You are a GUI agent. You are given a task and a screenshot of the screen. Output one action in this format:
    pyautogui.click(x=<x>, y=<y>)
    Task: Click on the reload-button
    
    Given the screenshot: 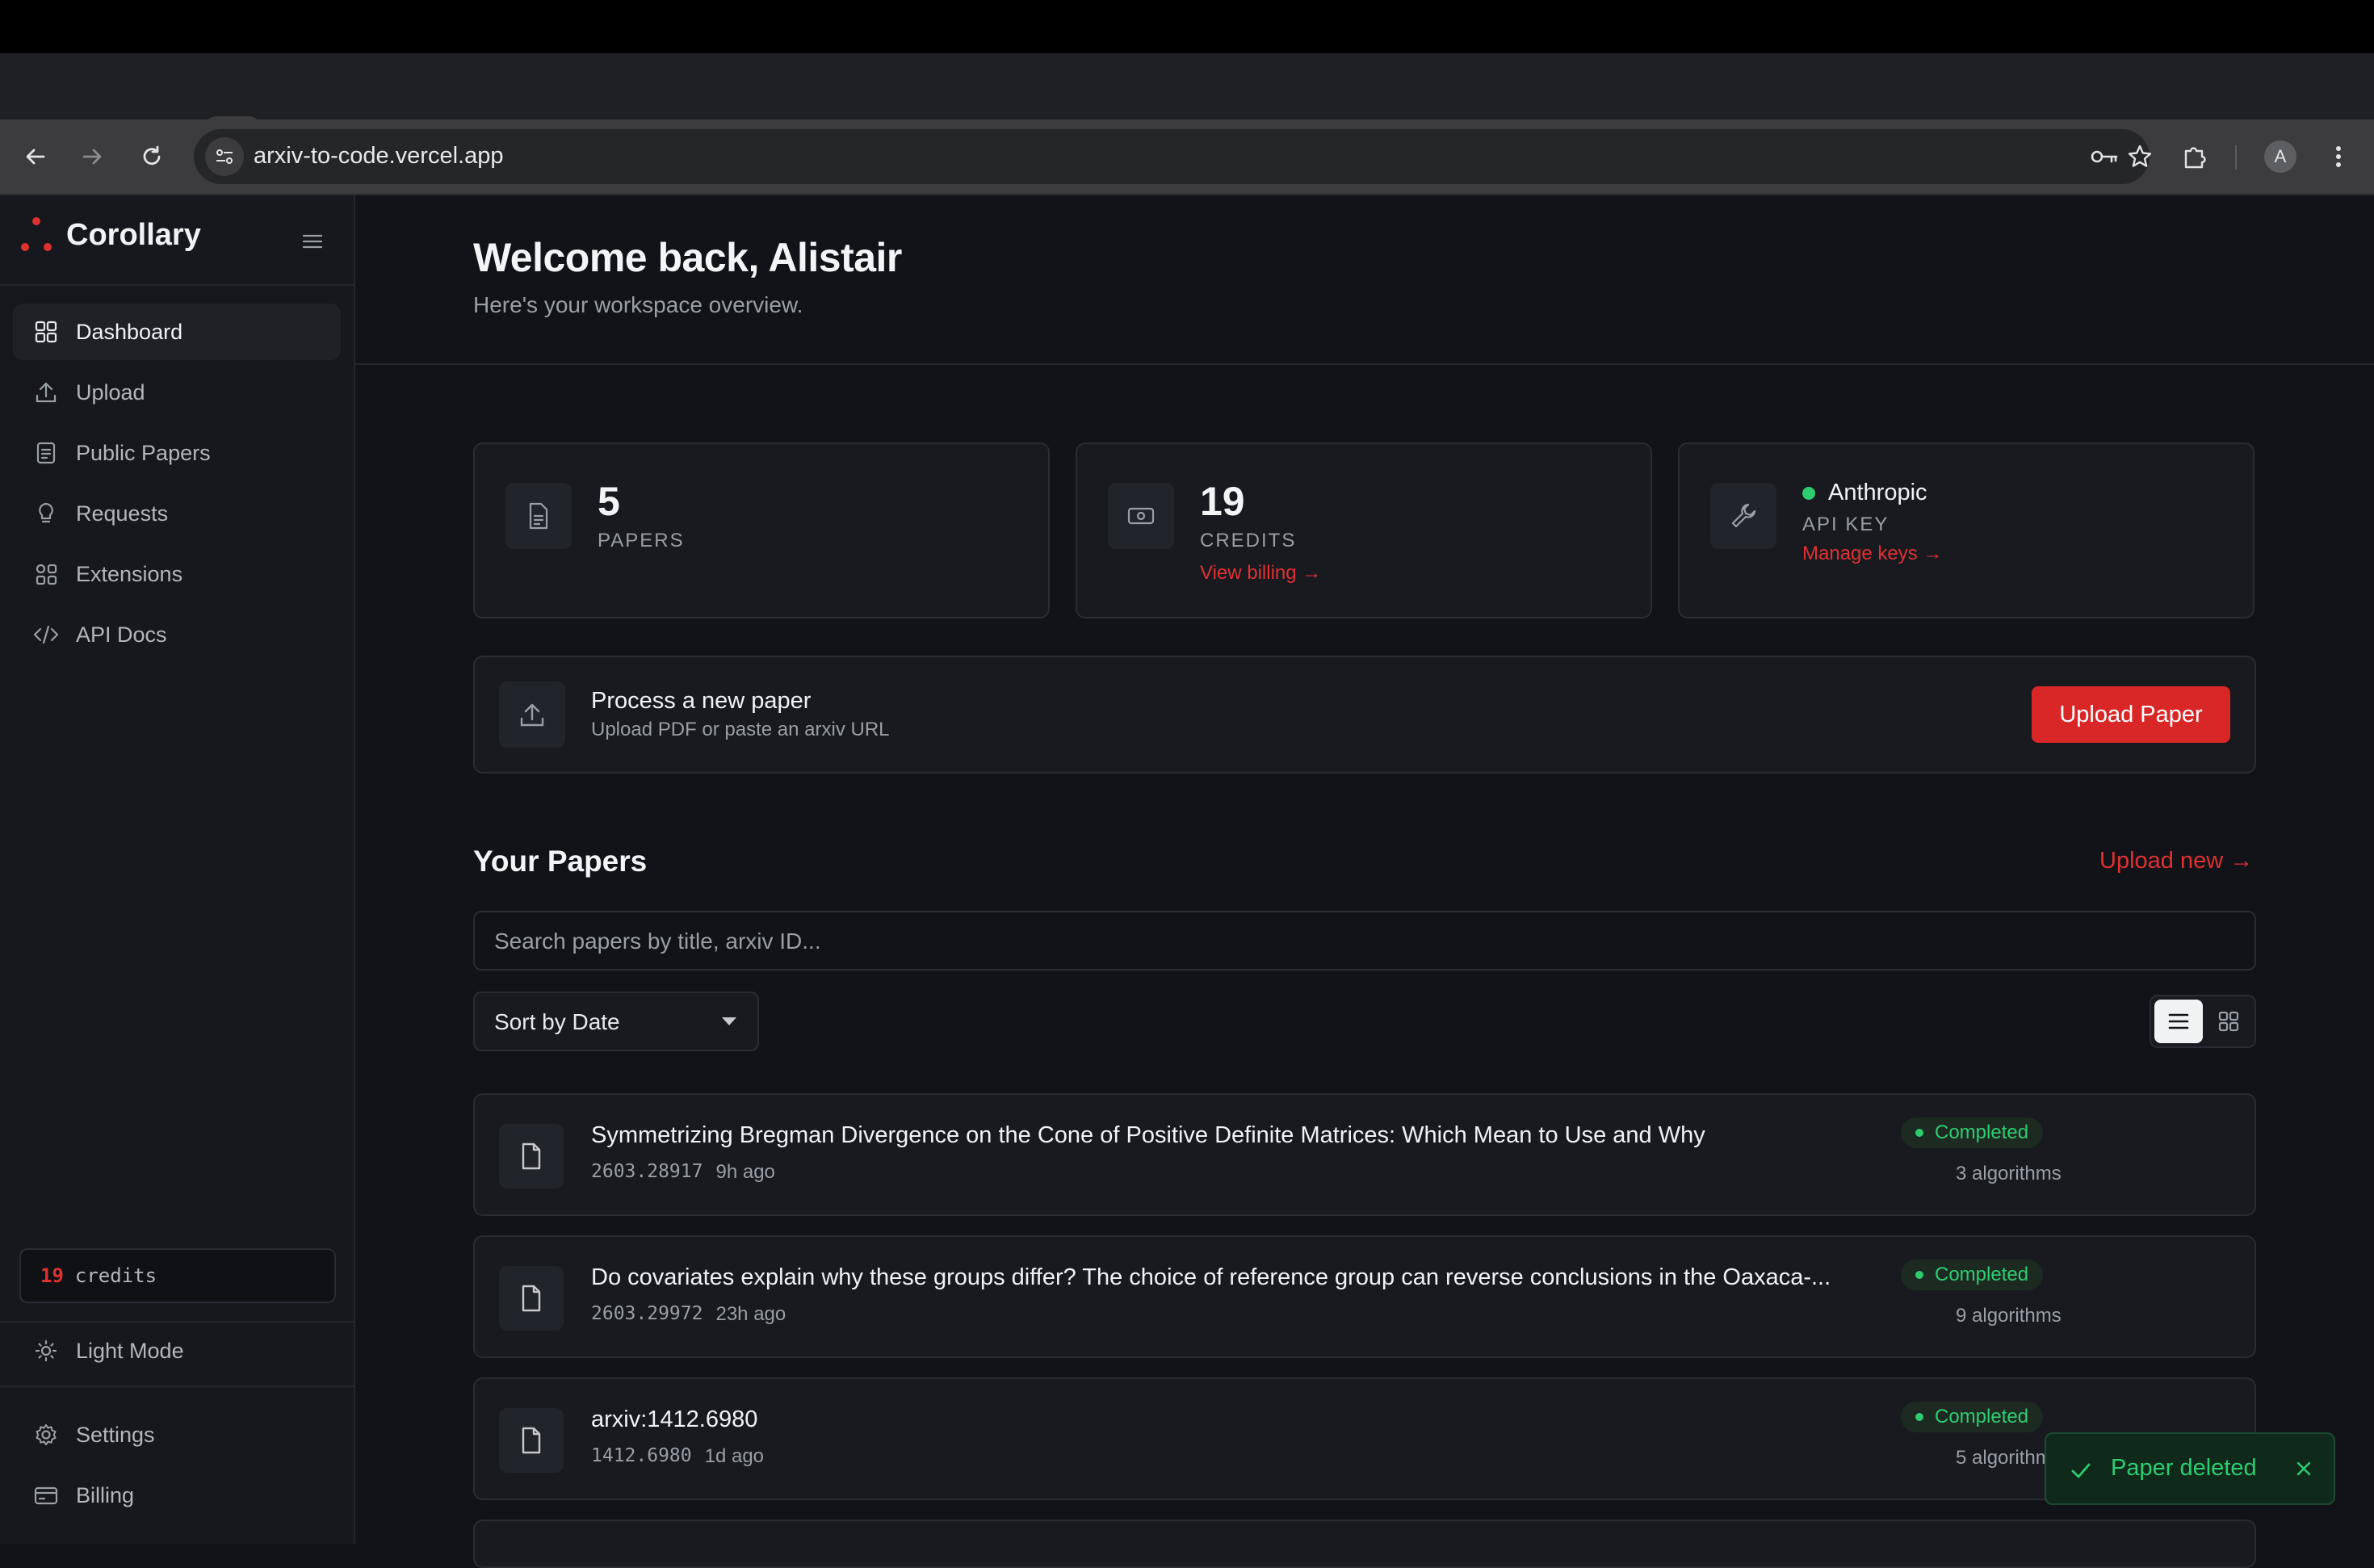 What is the action you would take?
    pyautogui.click(x=152, y=156)
    